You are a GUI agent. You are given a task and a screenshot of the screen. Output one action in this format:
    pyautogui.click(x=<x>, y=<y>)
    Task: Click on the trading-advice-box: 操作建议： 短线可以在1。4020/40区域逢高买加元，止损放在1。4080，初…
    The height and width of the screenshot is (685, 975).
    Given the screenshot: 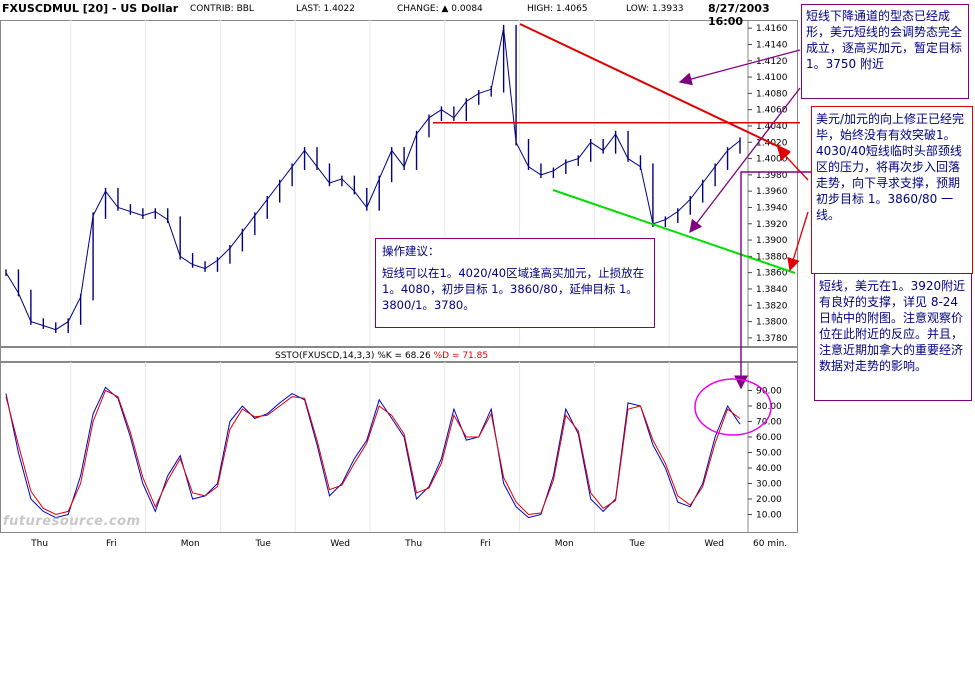 What is the action you would take?
    pyautogui.click(x=515, y=283)
    